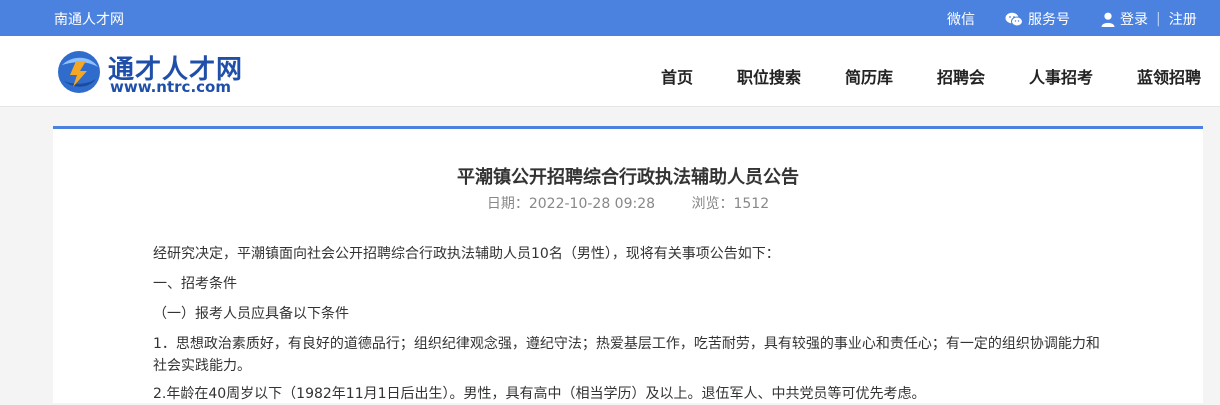 The width and height of the screenshot is (1220, 405). I want to click on service-account-link: 服务号, so click(1037, 19).